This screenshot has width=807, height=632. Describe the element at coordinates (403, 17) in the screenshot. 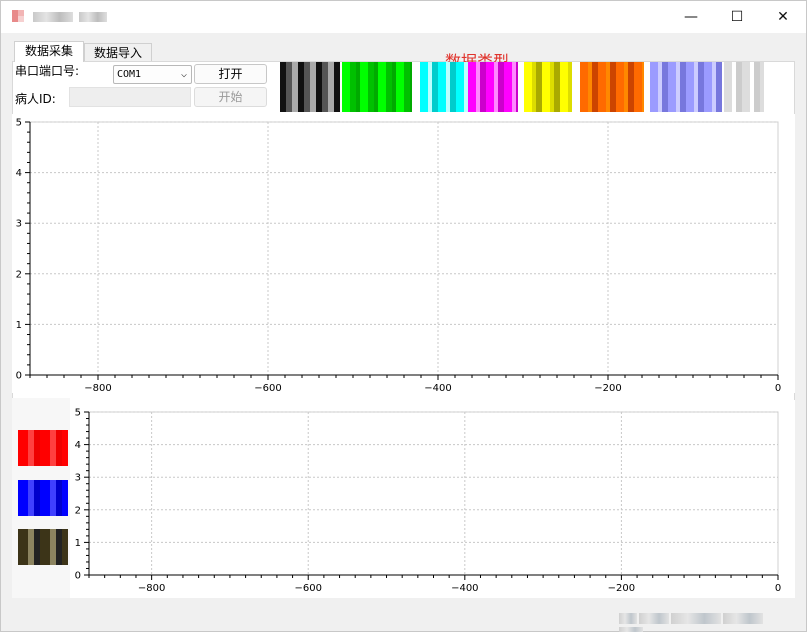

I see `title-bar: — ☐ ✕` at that location.